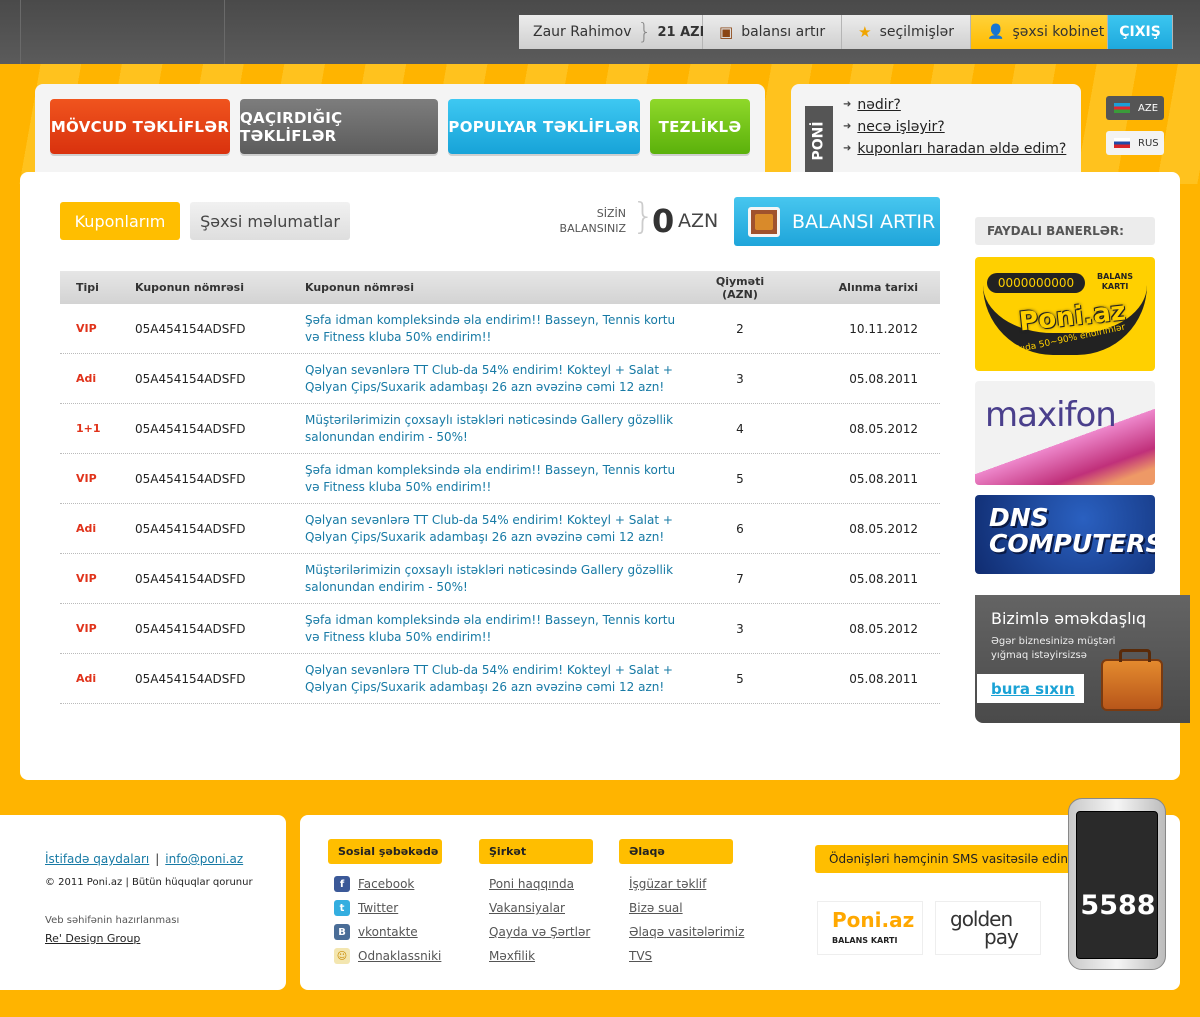  What do you see at coordinates (386, 884) in the screenshot?
I see `facebook-link: Facebook` at bounding box center [386, 884].